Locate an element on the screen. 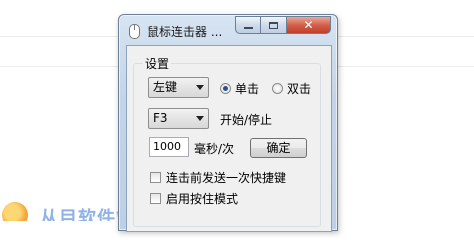 This screenshot has width=474, height=240. send-hotkey-checkbox: 连击前发送一次快捷键 is located at coordinates (218, 177).